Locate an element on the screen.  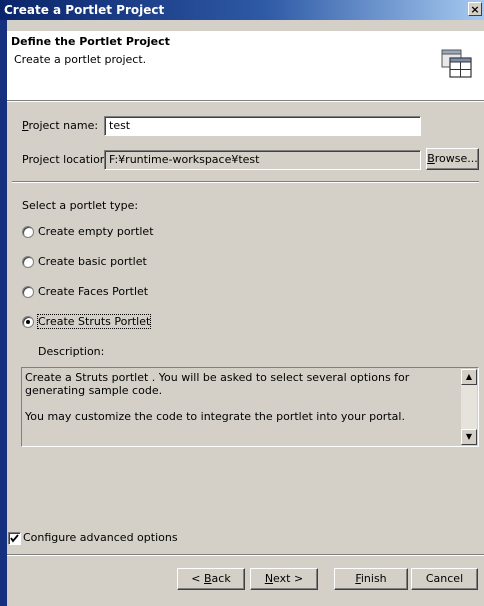
finish-button: Finish is located at coordinates (371, 579).